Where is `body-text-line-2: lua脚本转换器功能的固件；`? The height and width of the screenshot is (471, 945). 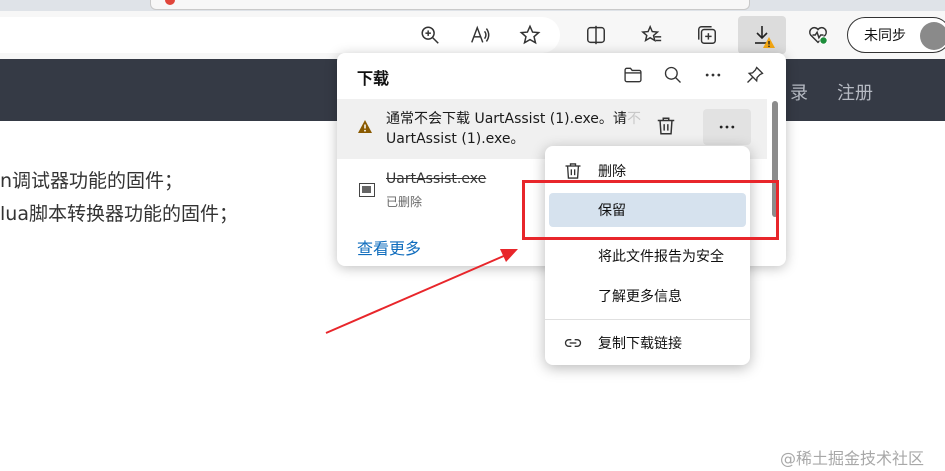 body-text-line-2: lua脚本转换器功能的固件； is located at coordinates (119, 214).